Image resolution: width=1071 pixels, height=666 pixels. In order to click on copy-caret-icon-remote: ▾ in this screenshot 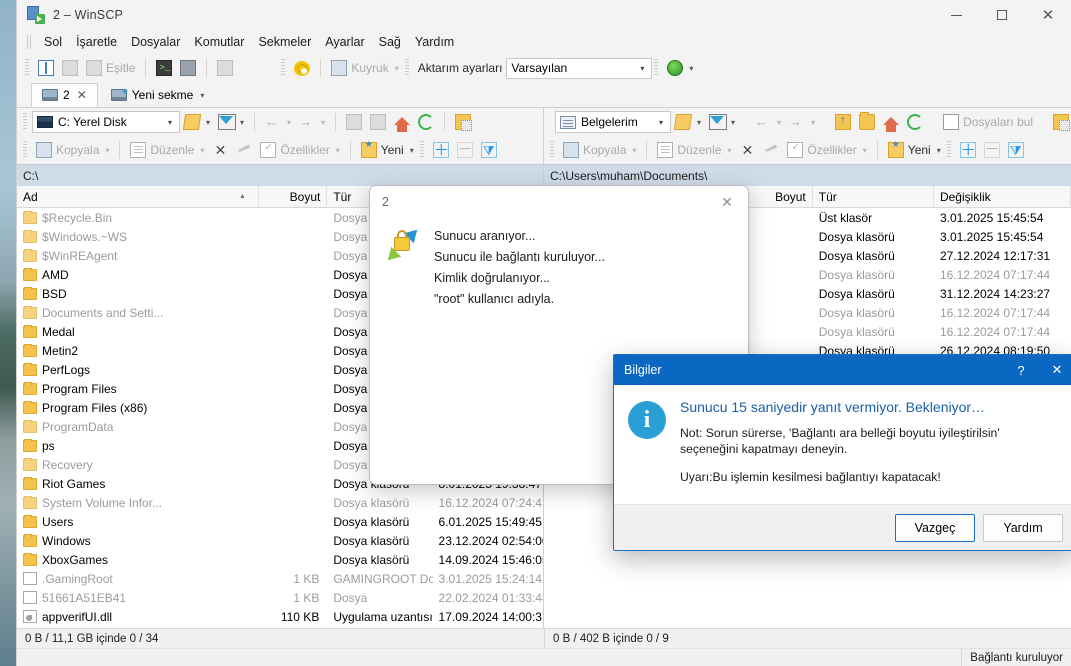, I will do `click(634, 150)`.